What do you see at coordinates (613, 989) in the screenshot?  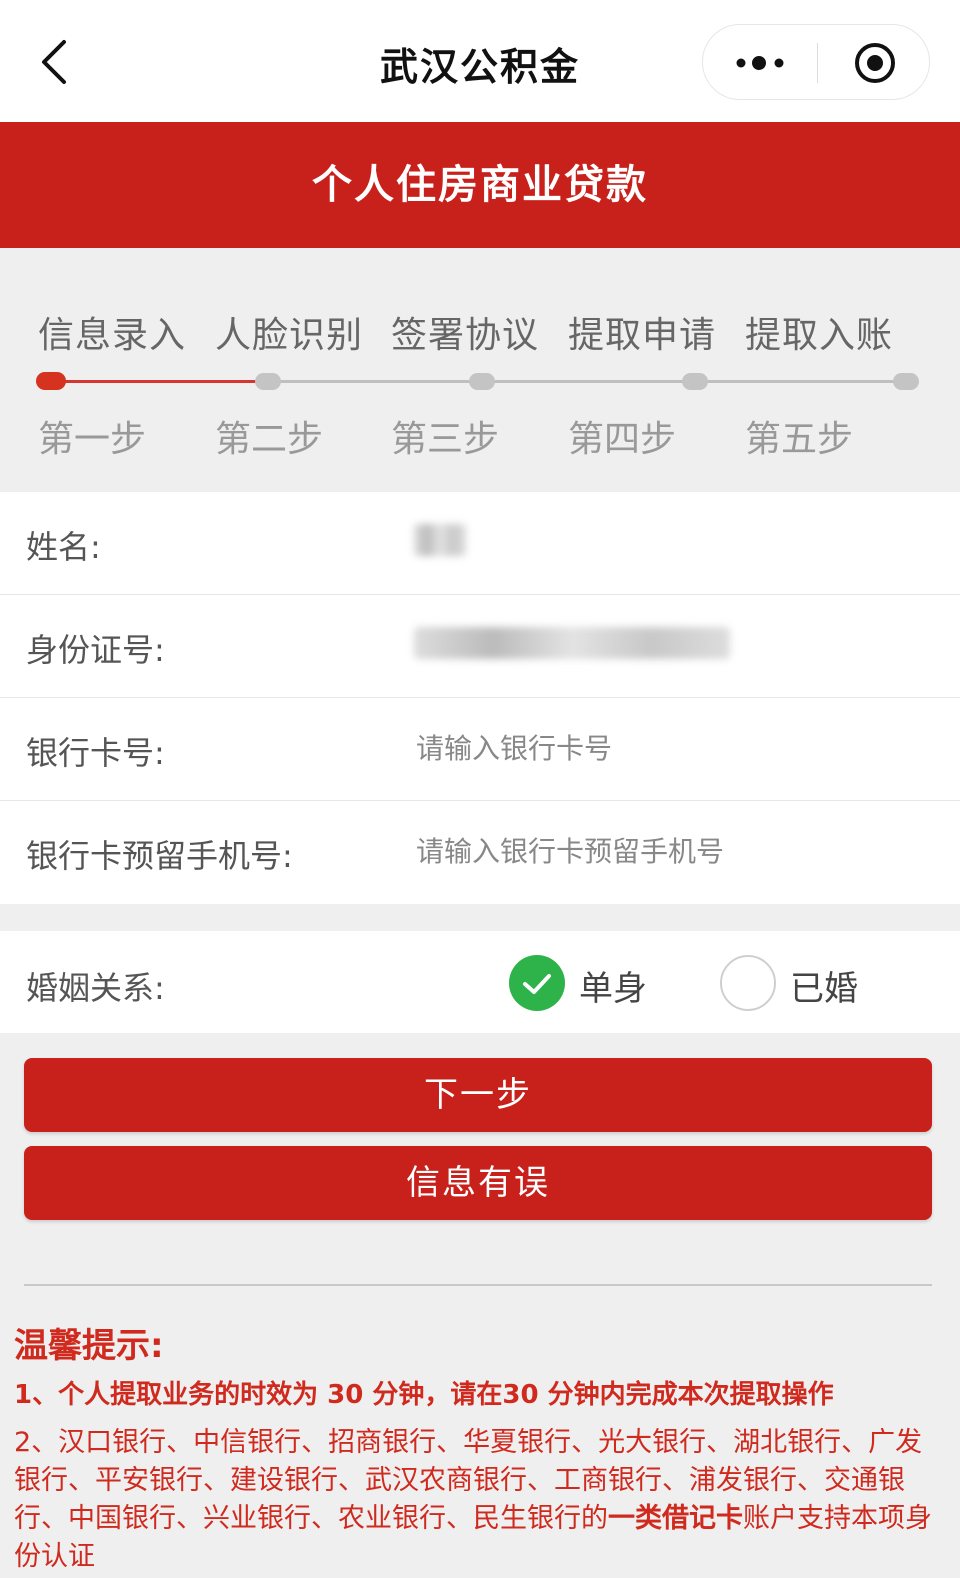 I see `radio-single-label: 单身` at bounding box center [613, 989].